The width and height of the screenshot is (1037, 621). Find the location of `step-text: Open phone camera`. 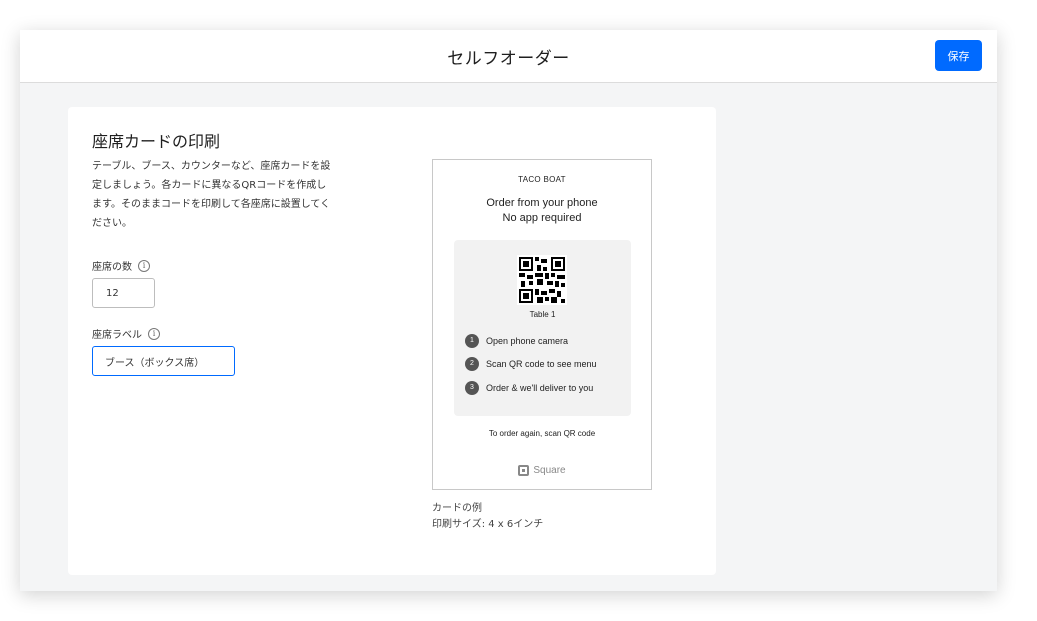

step-text: Open phone camera is located at coordinates (527, 341).